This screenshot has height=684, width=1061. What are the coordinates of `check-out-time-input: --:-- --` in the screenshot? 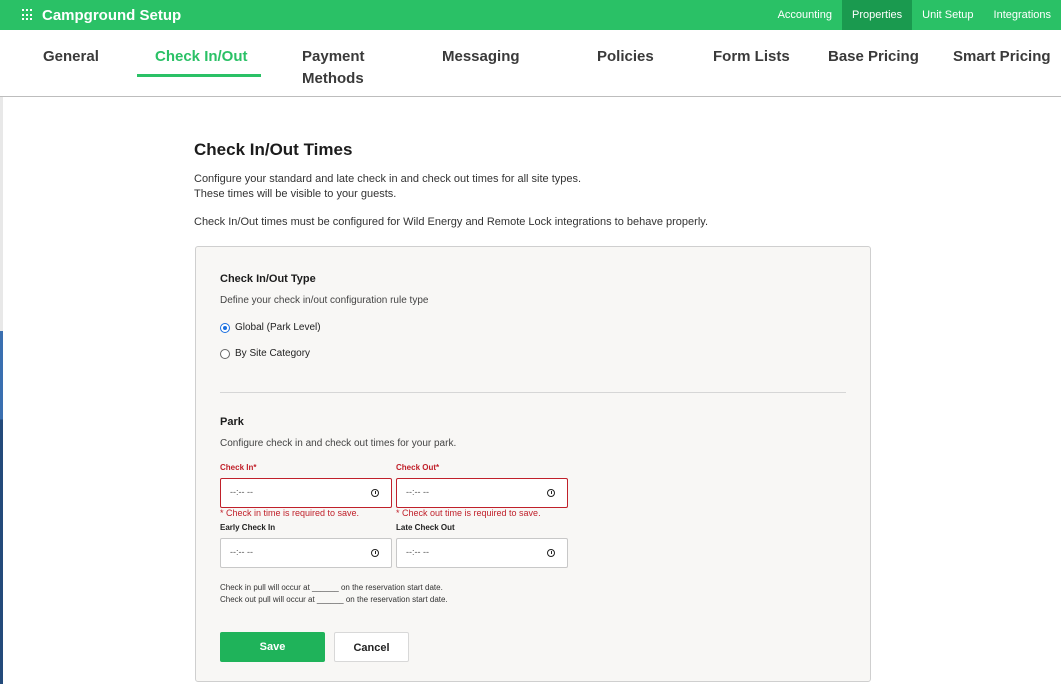 It's located at (482, 493).